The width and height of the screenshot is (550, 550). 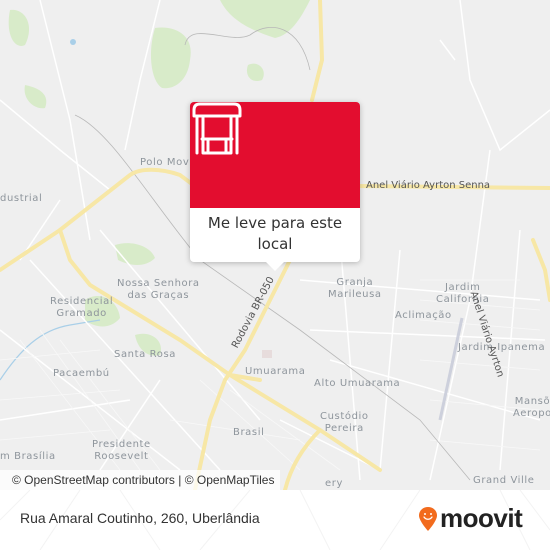 I want to click on place-label: m Brasília, so click(x=28, y=456).